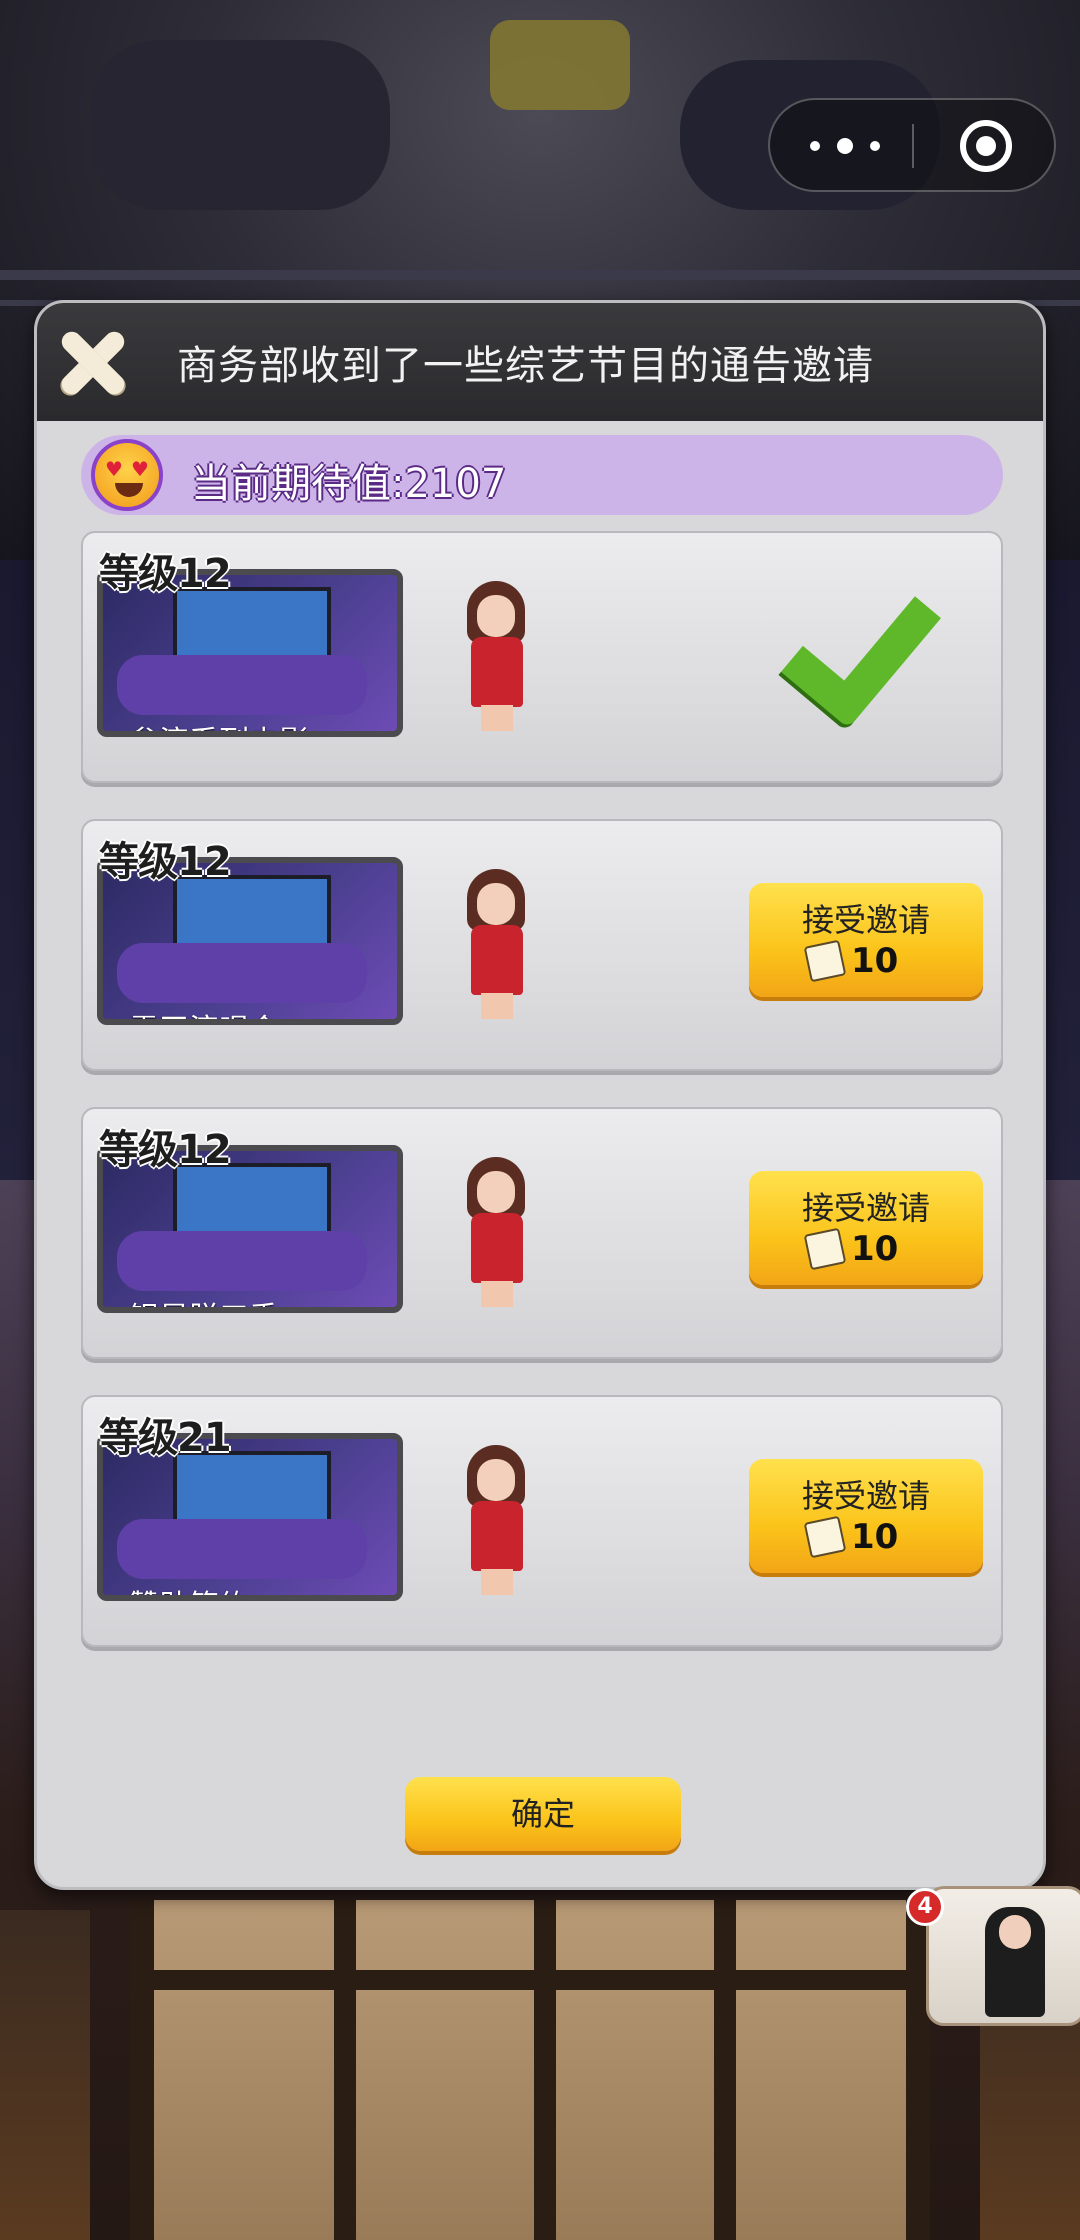  I want to click on confirm-button: 确定, so click(543, 1814).